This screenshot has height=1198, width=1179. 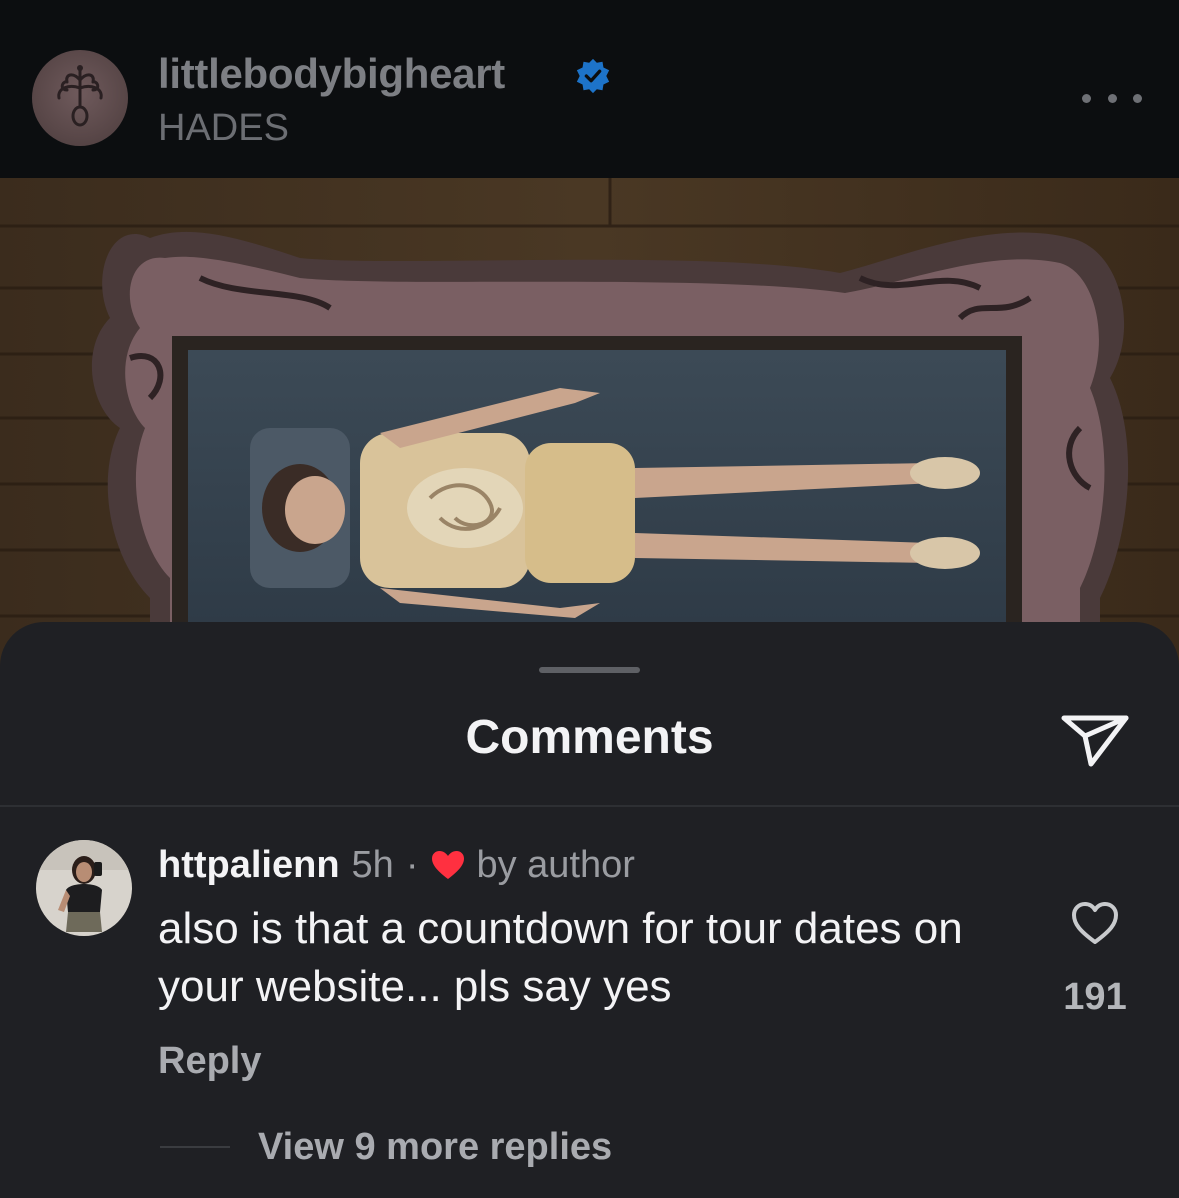 What do you see at coordinates (1095, 740) in the screenshot?
I see `share-paper-plane-icon` at bounding box center [1095, 740].